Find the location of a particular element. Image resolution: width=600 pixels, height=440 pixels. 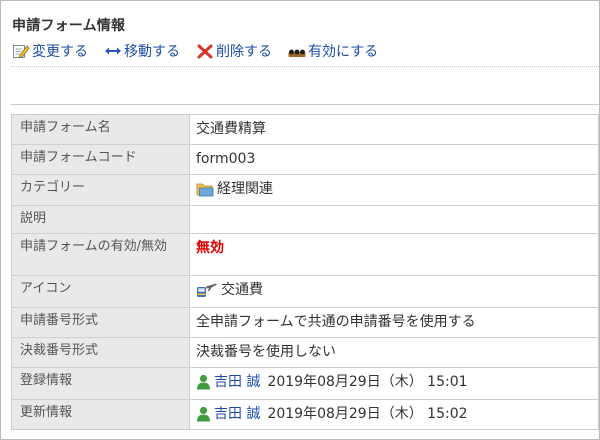

approval-number-format-value: 決裁番号を使用しない is located at coordinates (394, 352).